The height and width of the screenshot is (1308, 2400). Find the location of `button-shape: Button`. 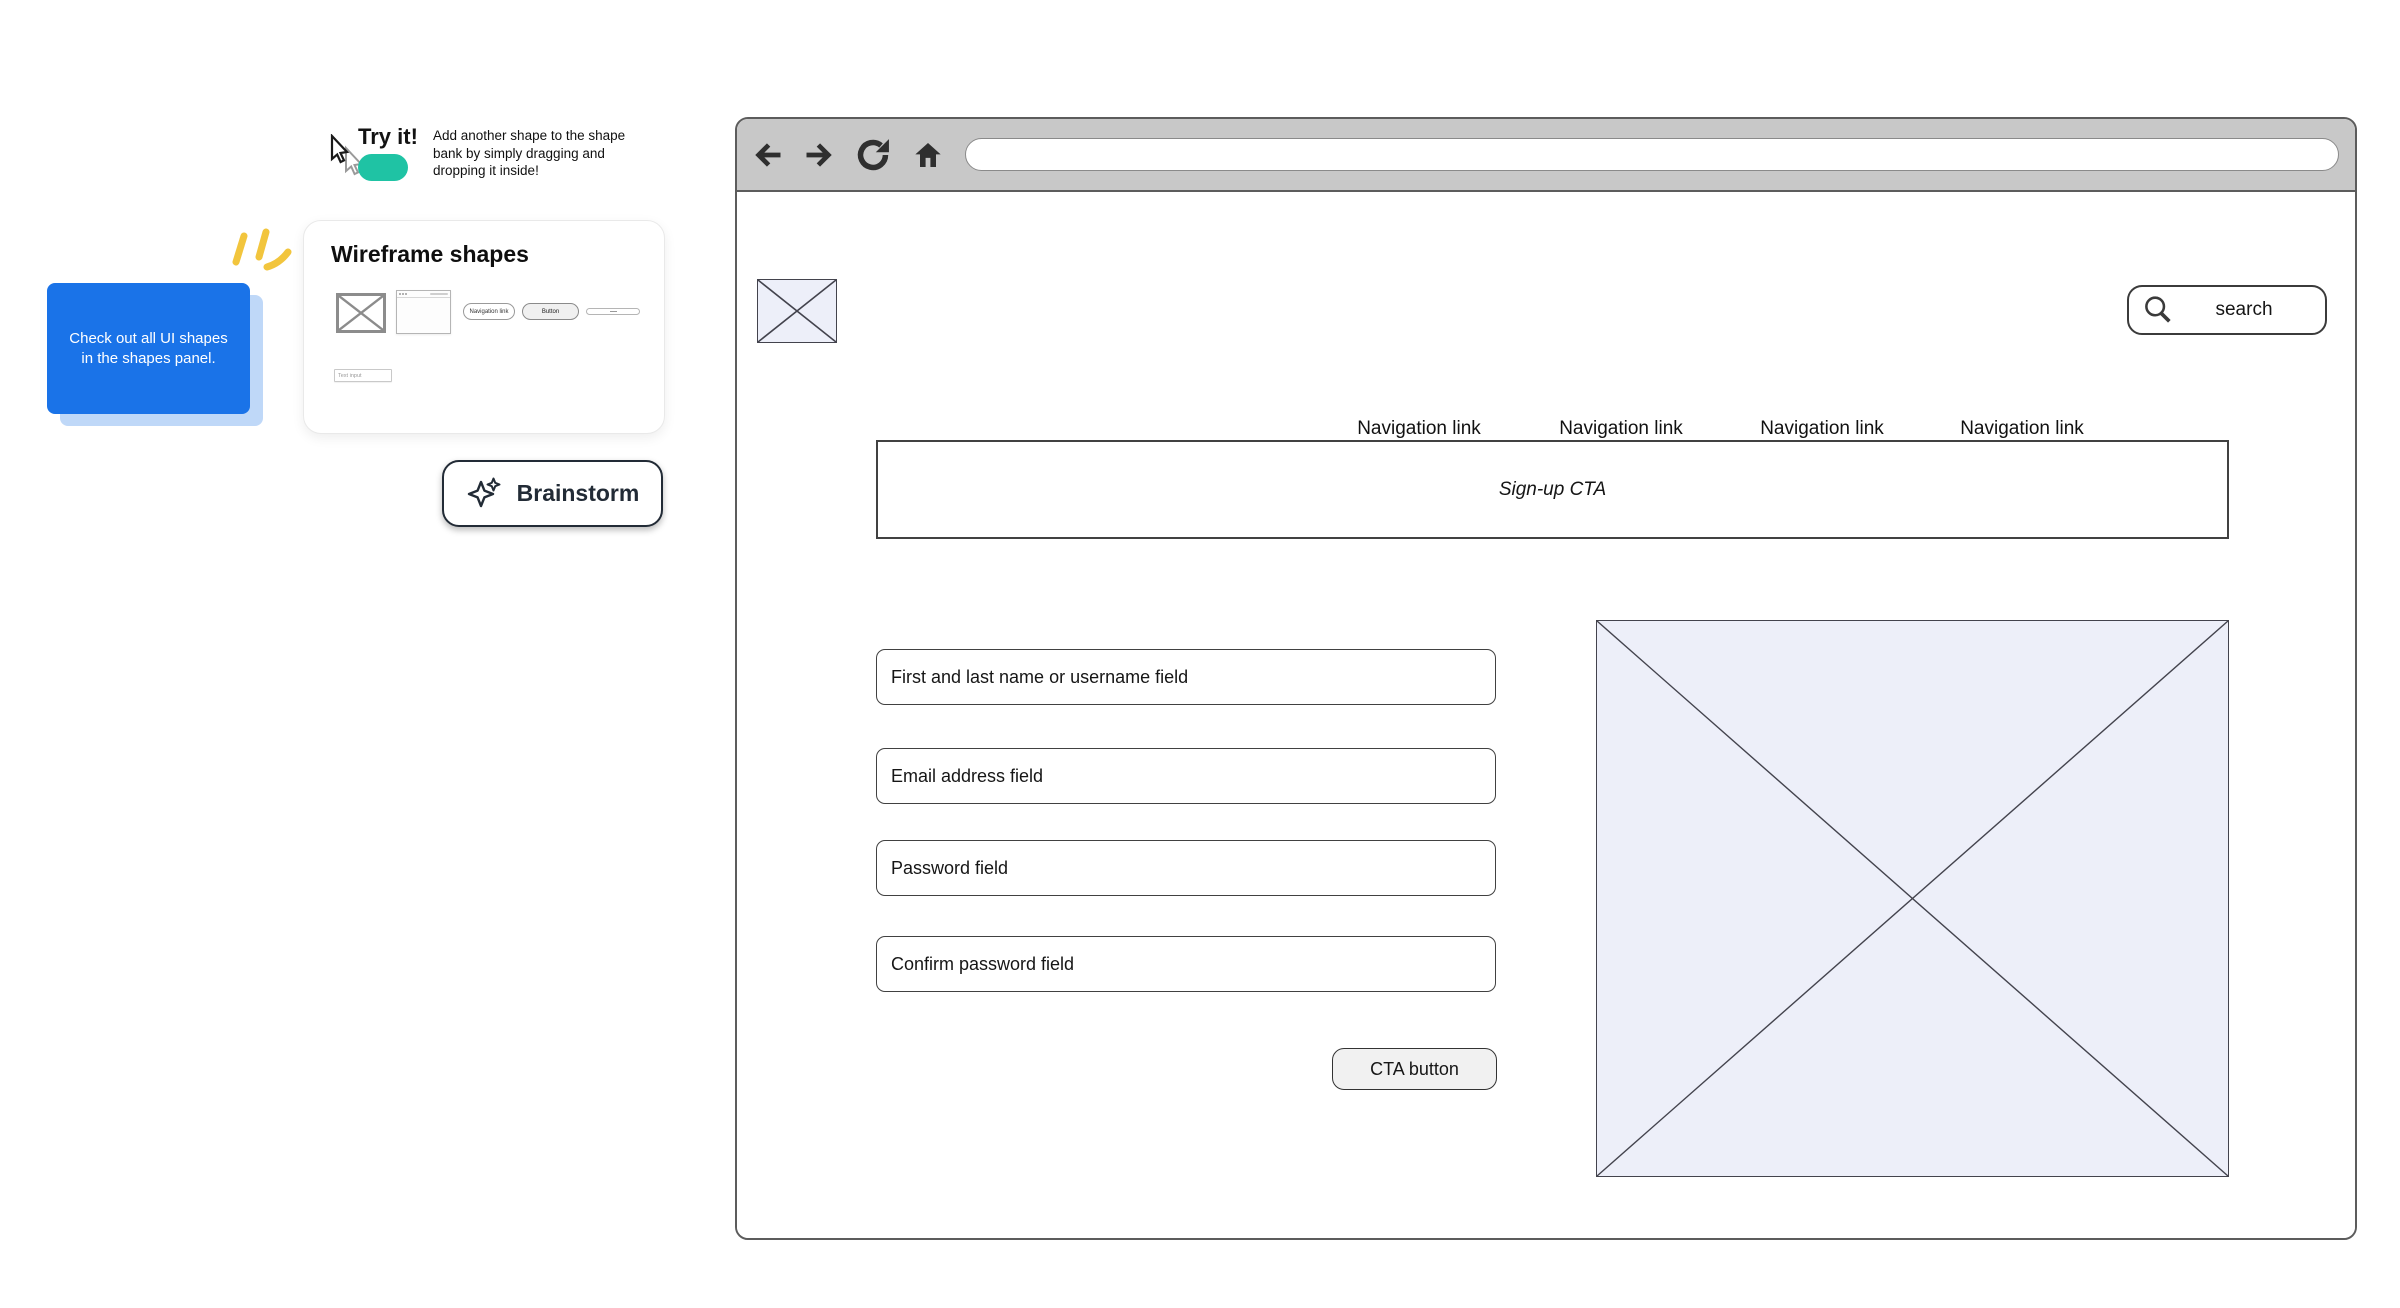

button-shape: Button is located at coordinates (550, 311).